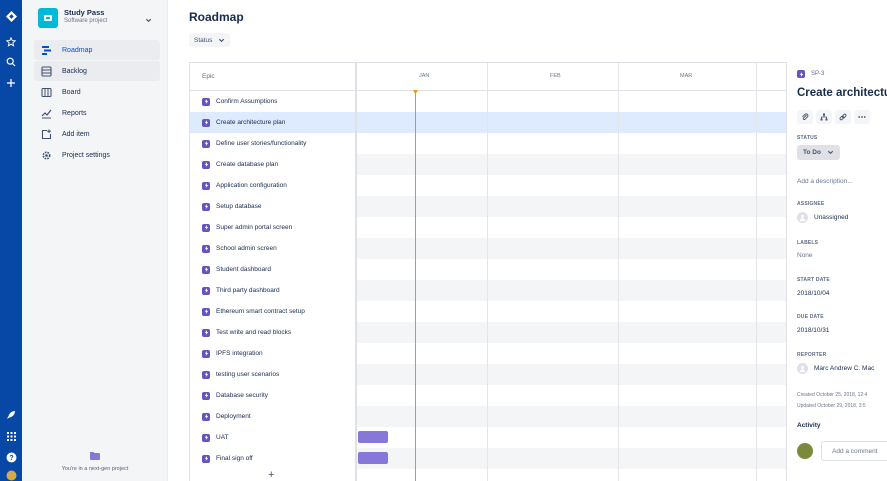 The image size is (887, 481). I want to click on epic-row: Third party dashboard, so click(489, 290).